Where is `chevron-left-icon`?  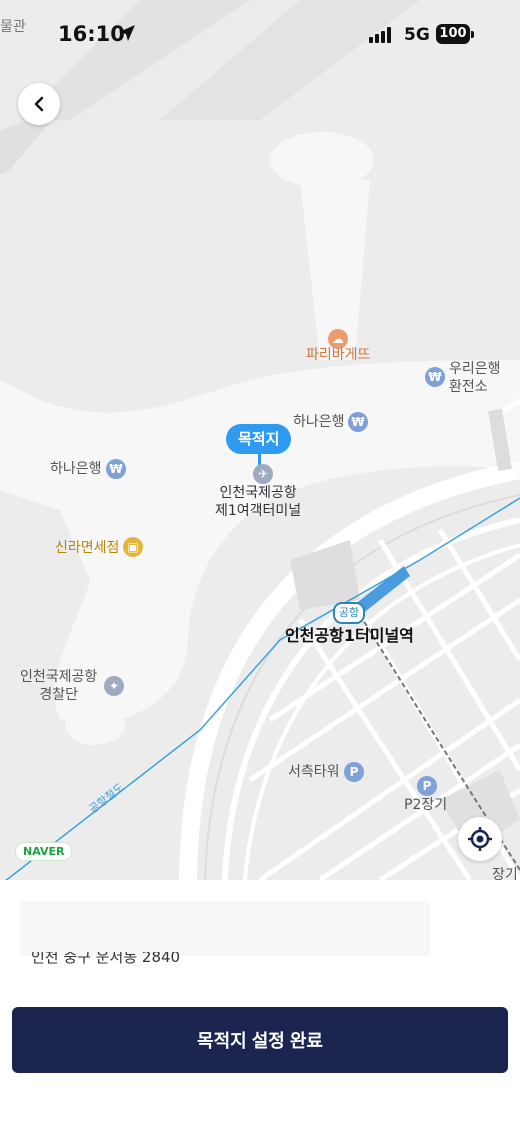 chevron-left-icon is located at coordinates (39, 104).